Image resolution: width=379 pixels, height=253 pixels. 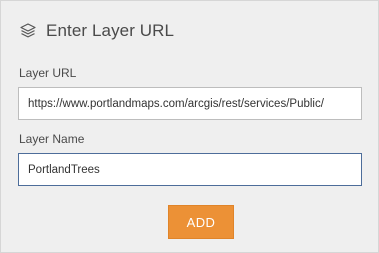 What do you see at coordinates (52, 139) in the screenshot?
I see `layer-name-label: Layer Name` at bounding box center [52, 139].